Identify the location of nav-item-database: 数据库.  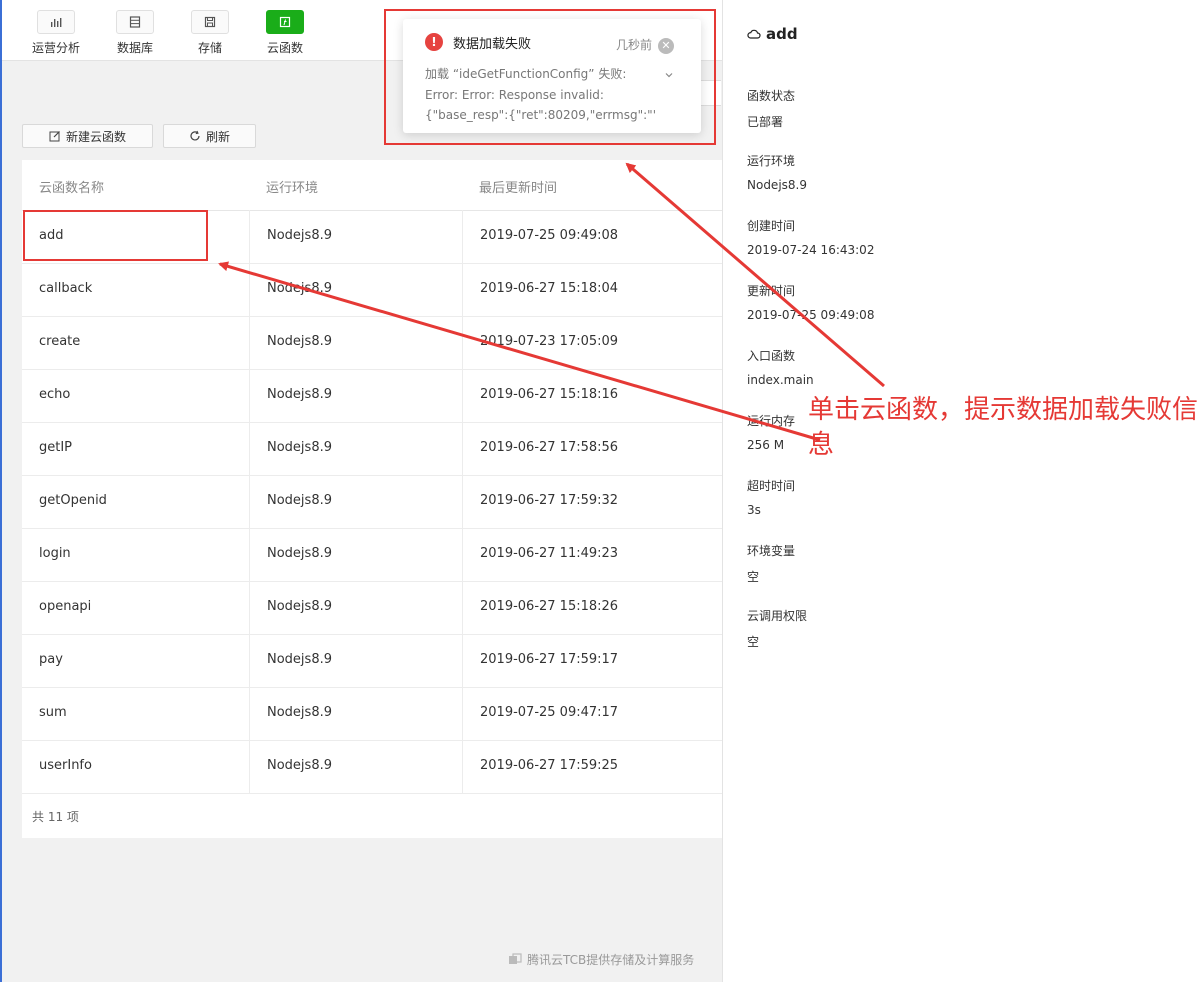
(135, 33).